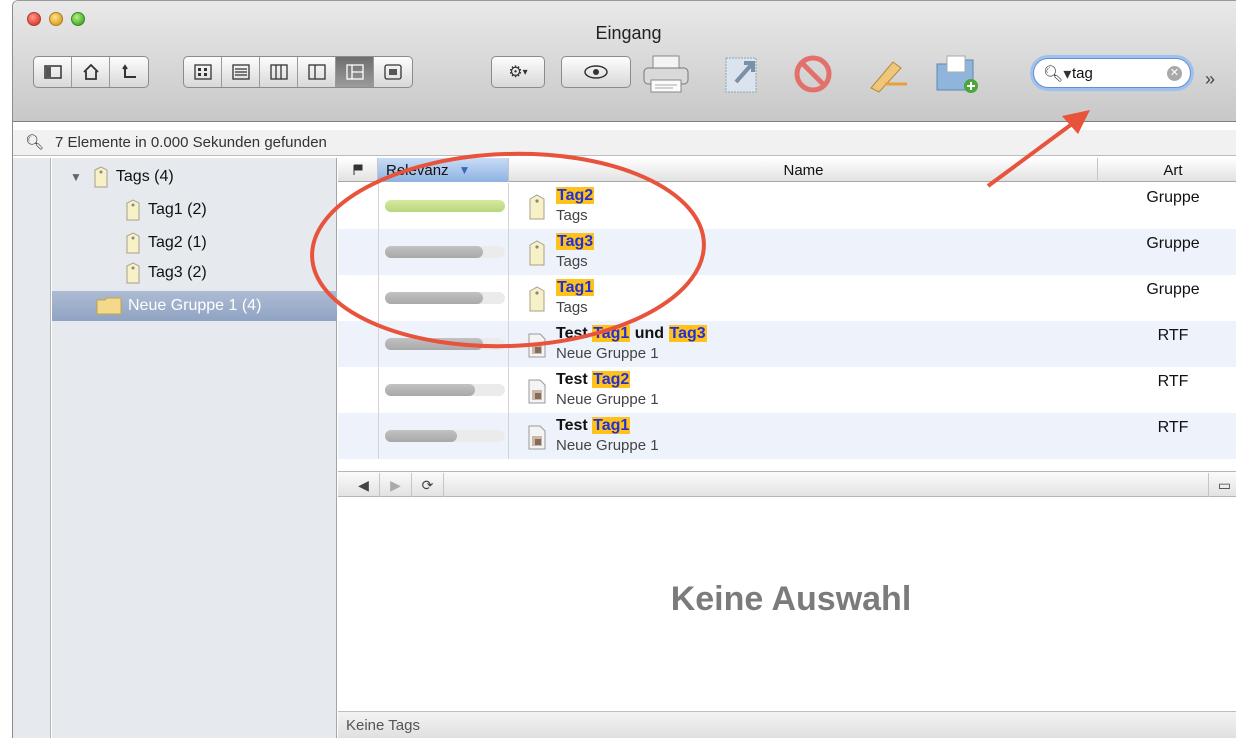 The image size is (1236, 738). I want to click on print-icon, so click(666, 74).